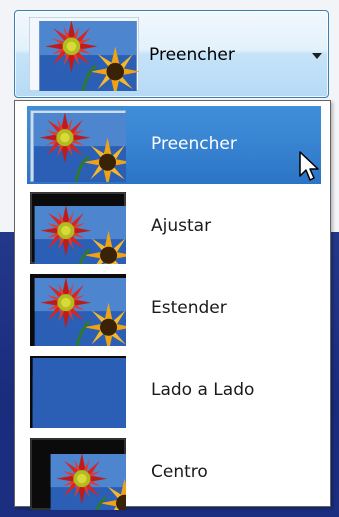 The image size is (339, 517). I want to click on option-label: Lado a Lado, so click(203, 390).